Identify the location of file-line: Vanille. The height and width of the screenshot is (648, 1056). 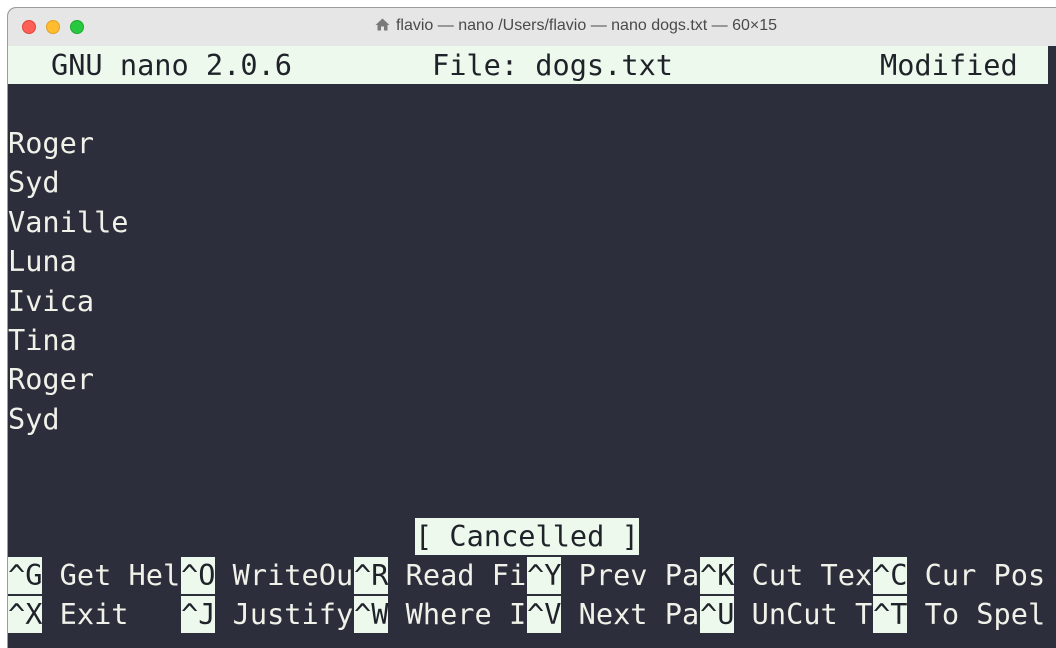
(68, 222).